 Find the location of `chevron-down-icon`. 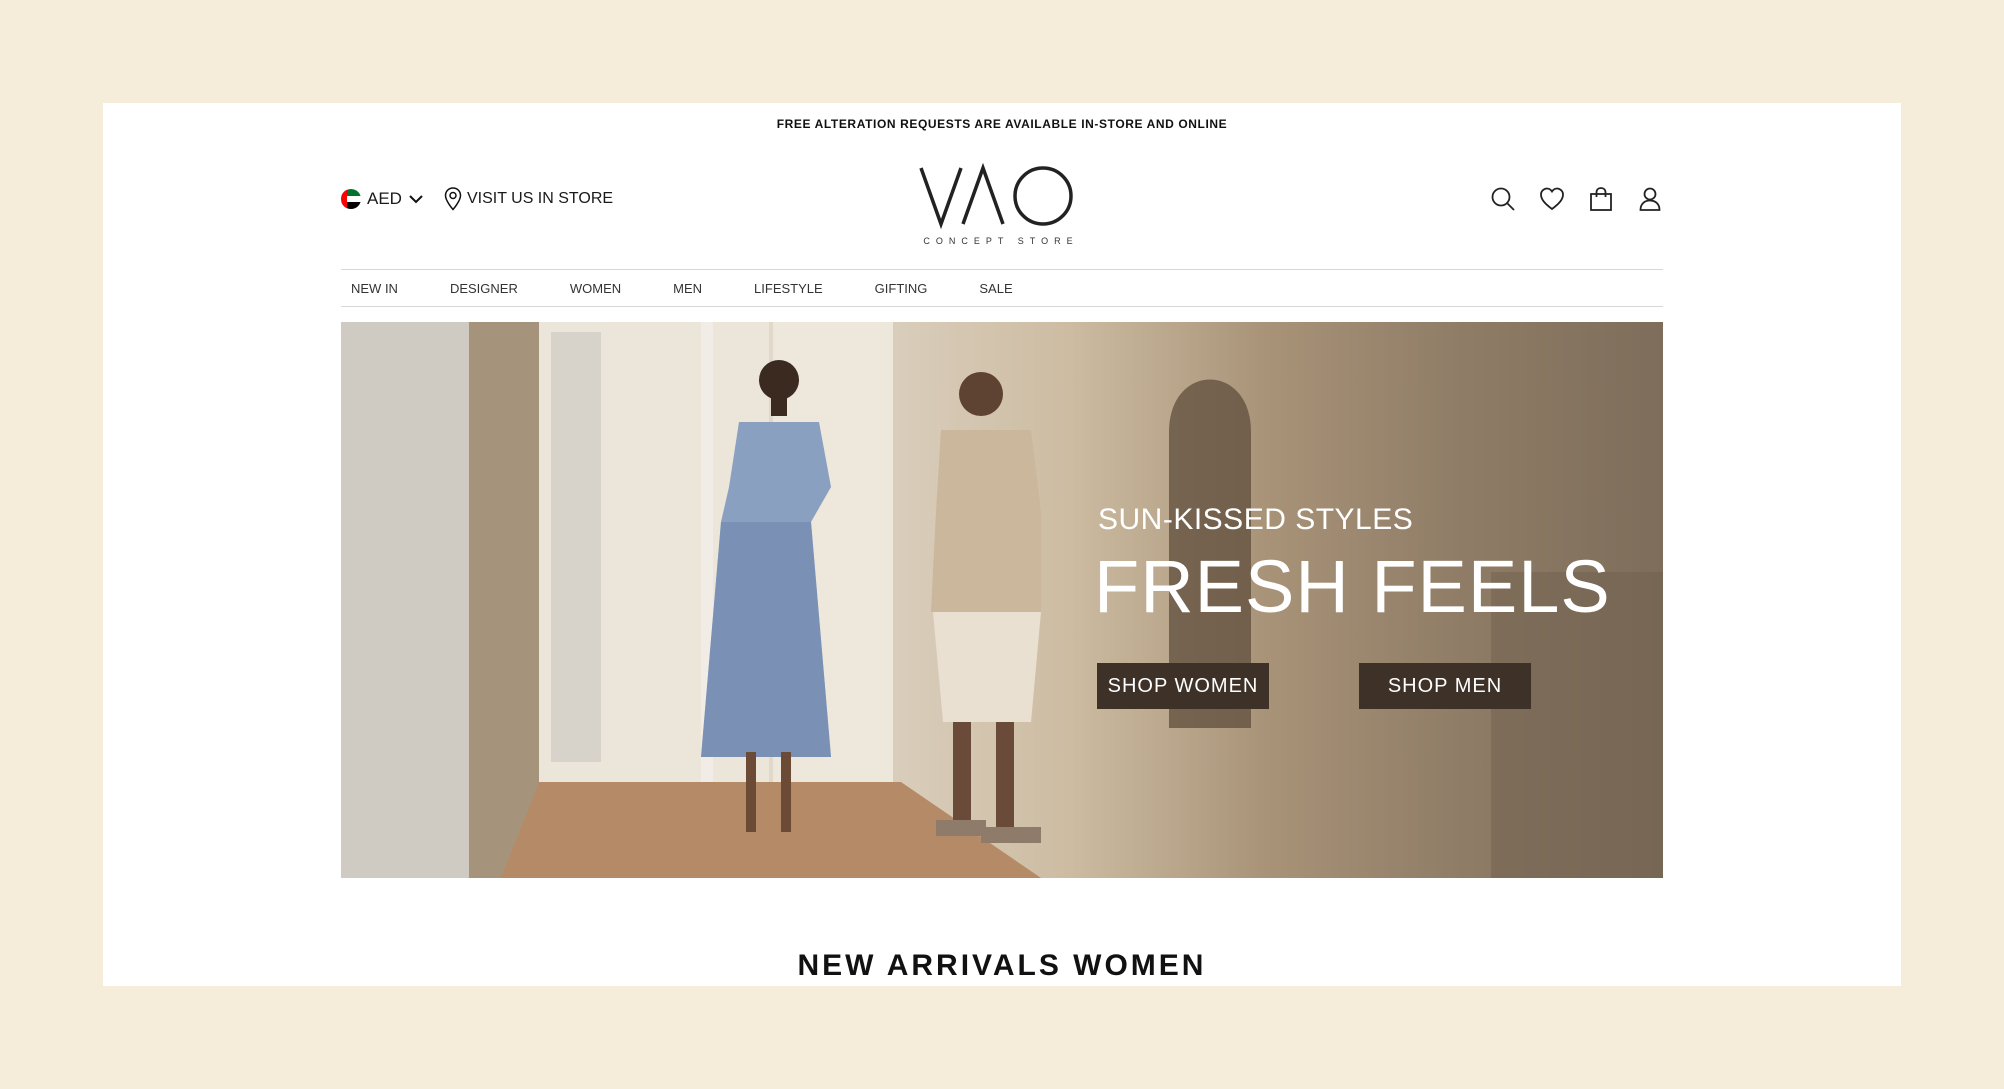

chevron-down-icon is located at coordinates (416, 199).